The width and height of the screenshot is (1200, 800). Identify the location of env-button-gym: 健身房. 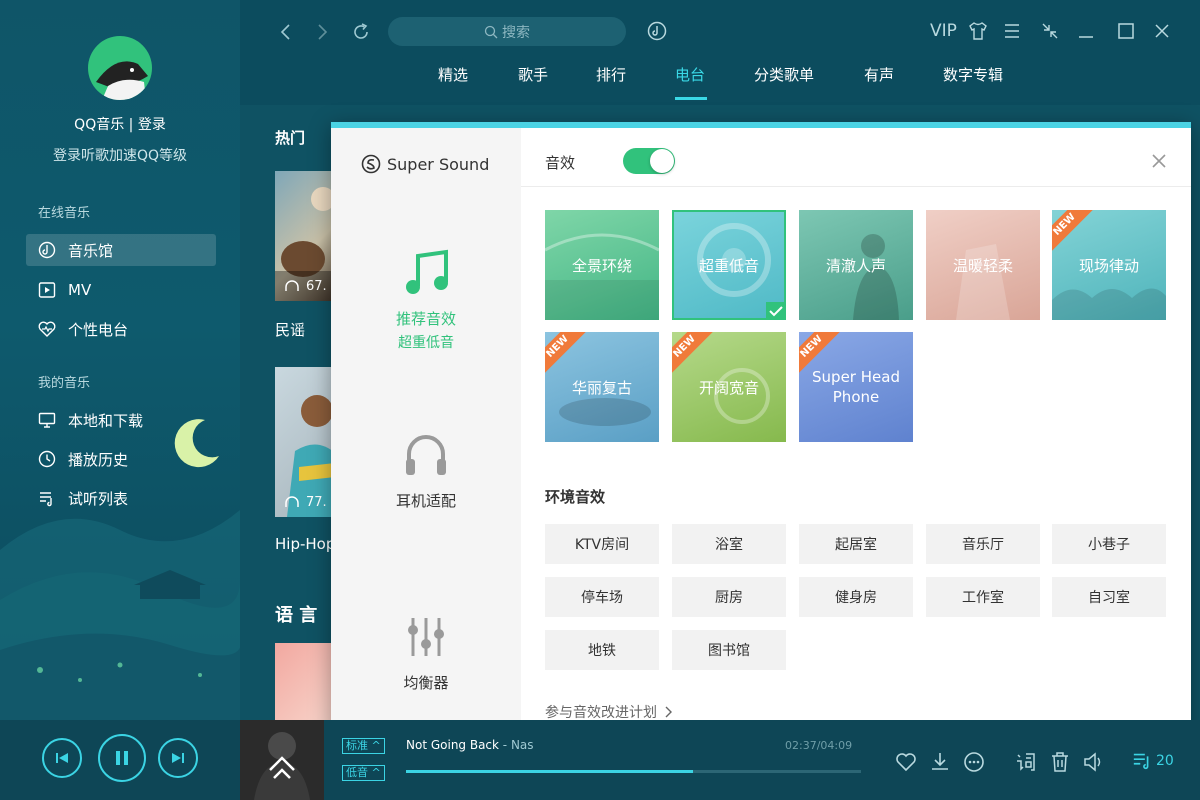
(856, 597).